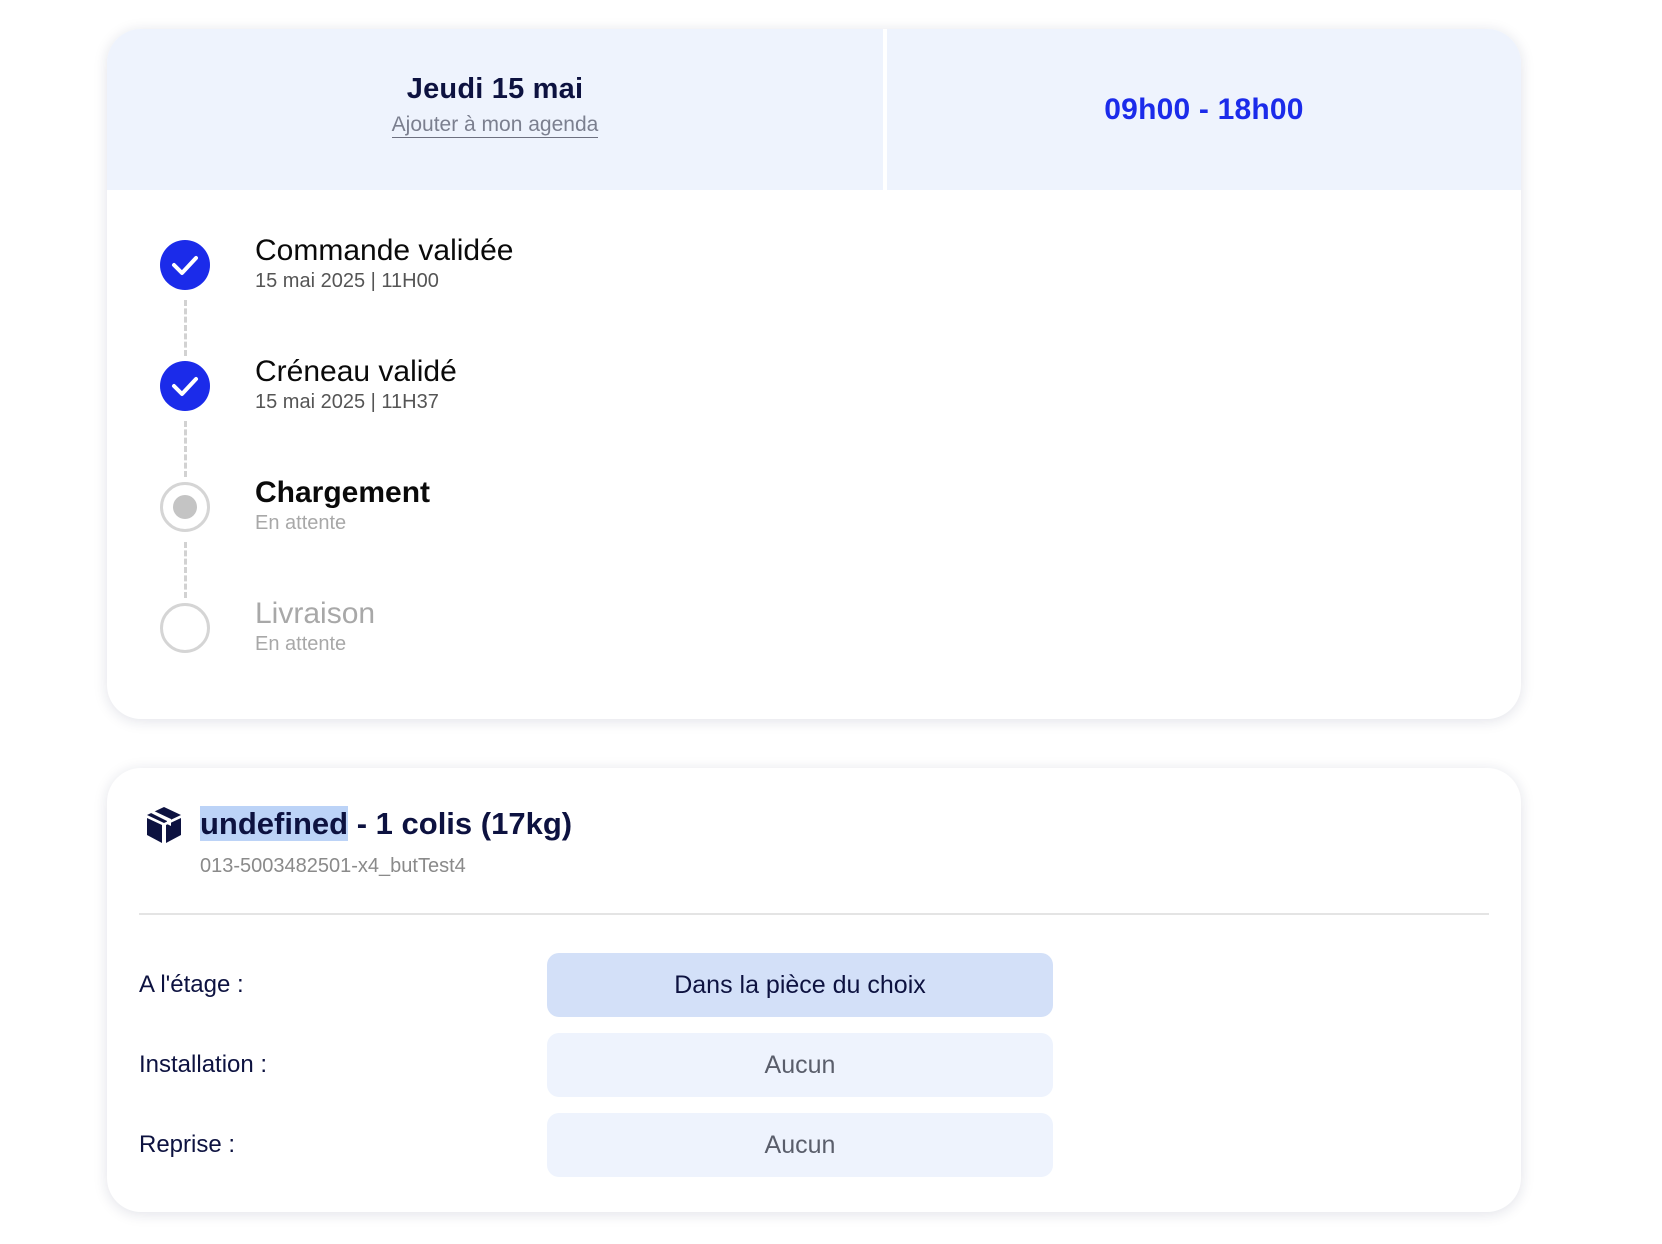 The height and width of the screenshot is (1244, 1662). What do you see at coordinates (814, 277) in the screenshot?
I see `timeline-step-order-validated: Commande validée 15 mai 2025 | 11H00` at bounding box center [814, 277].